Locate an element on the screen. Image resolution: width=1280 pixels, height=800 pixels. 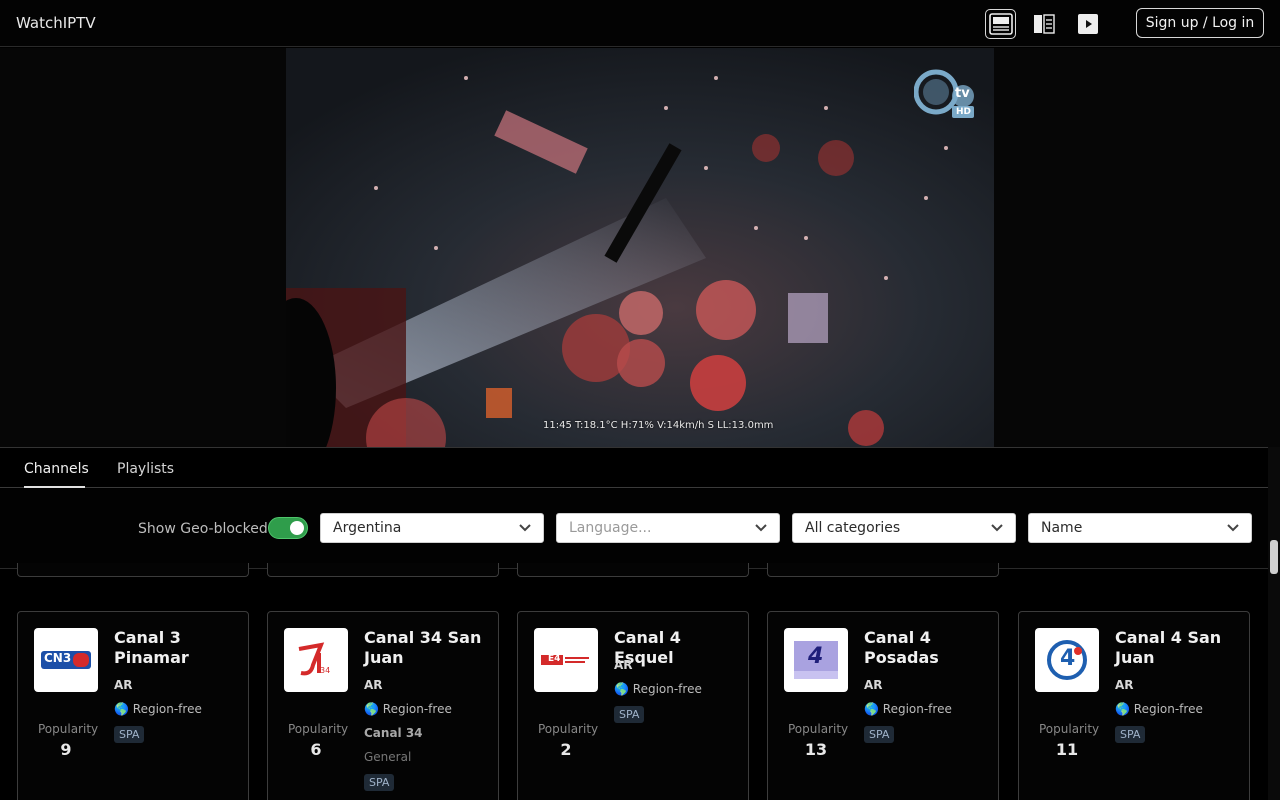
popularity-value: 11 is located at coordinates (1067, 749).